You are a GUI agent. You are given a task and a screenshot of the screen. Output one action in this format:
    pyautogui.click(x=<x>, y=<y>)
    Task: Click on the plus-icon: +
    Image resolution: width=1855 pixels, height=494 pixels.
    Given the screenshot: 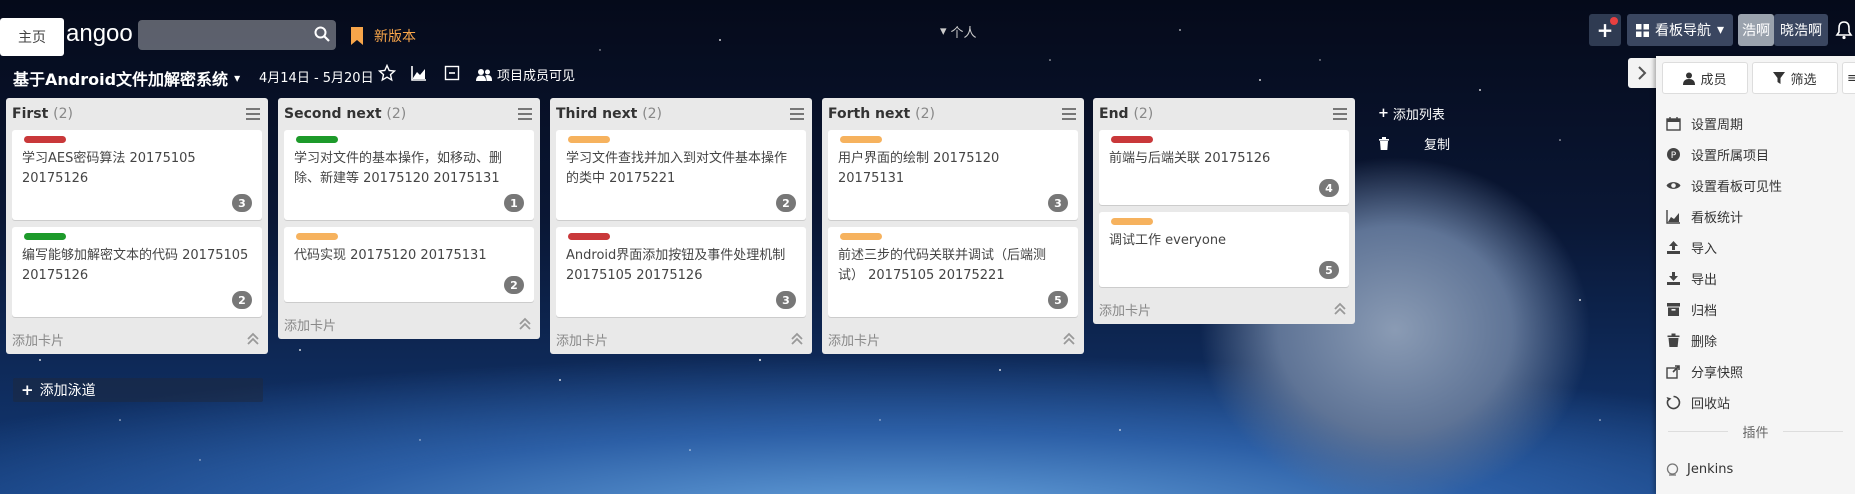 What is the action you would take?
    pyautogui.click(x=1383, y=113)
    